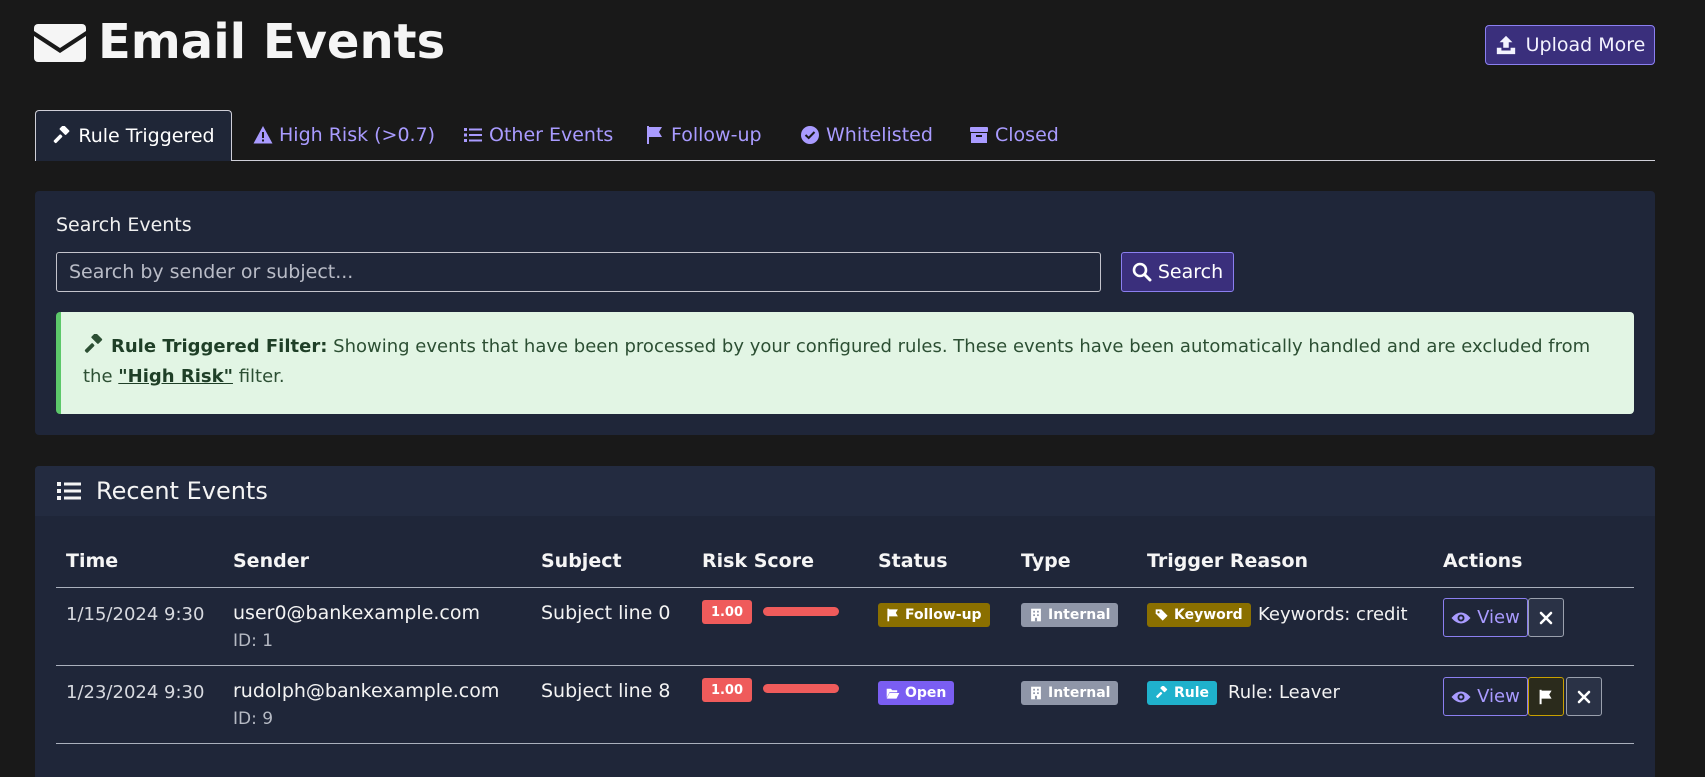 Image resolution: width=1705 pixels, height=777 pixels. Describe the element at coordinates (261, 376) in the screenshot. I see `alert-text-after: filter.` at that location.